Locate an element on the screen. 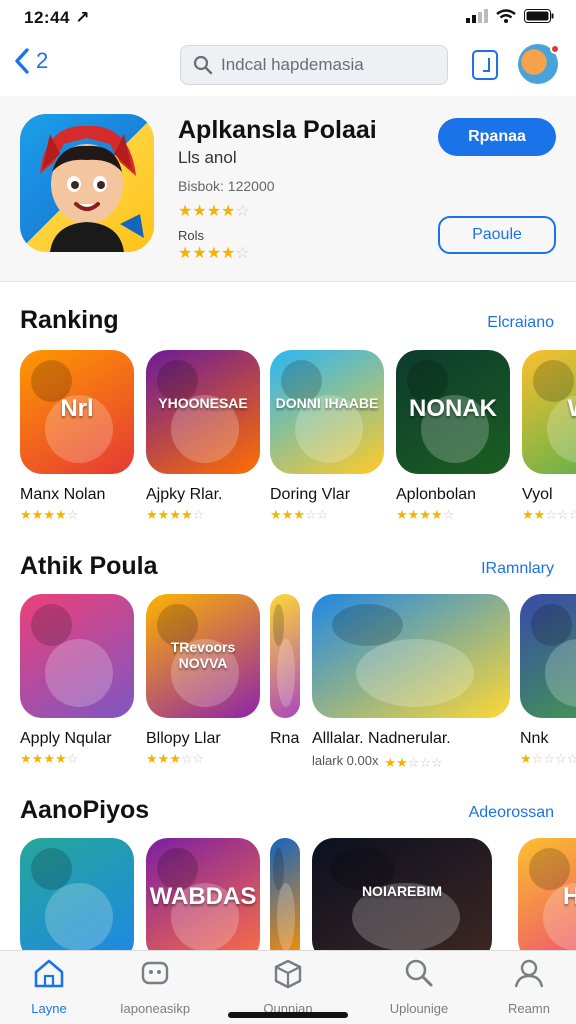 The image size is (576, 1024). app-row-recommended: WABDAS NOIAREBIM HI is located at coordinates (298, 894).